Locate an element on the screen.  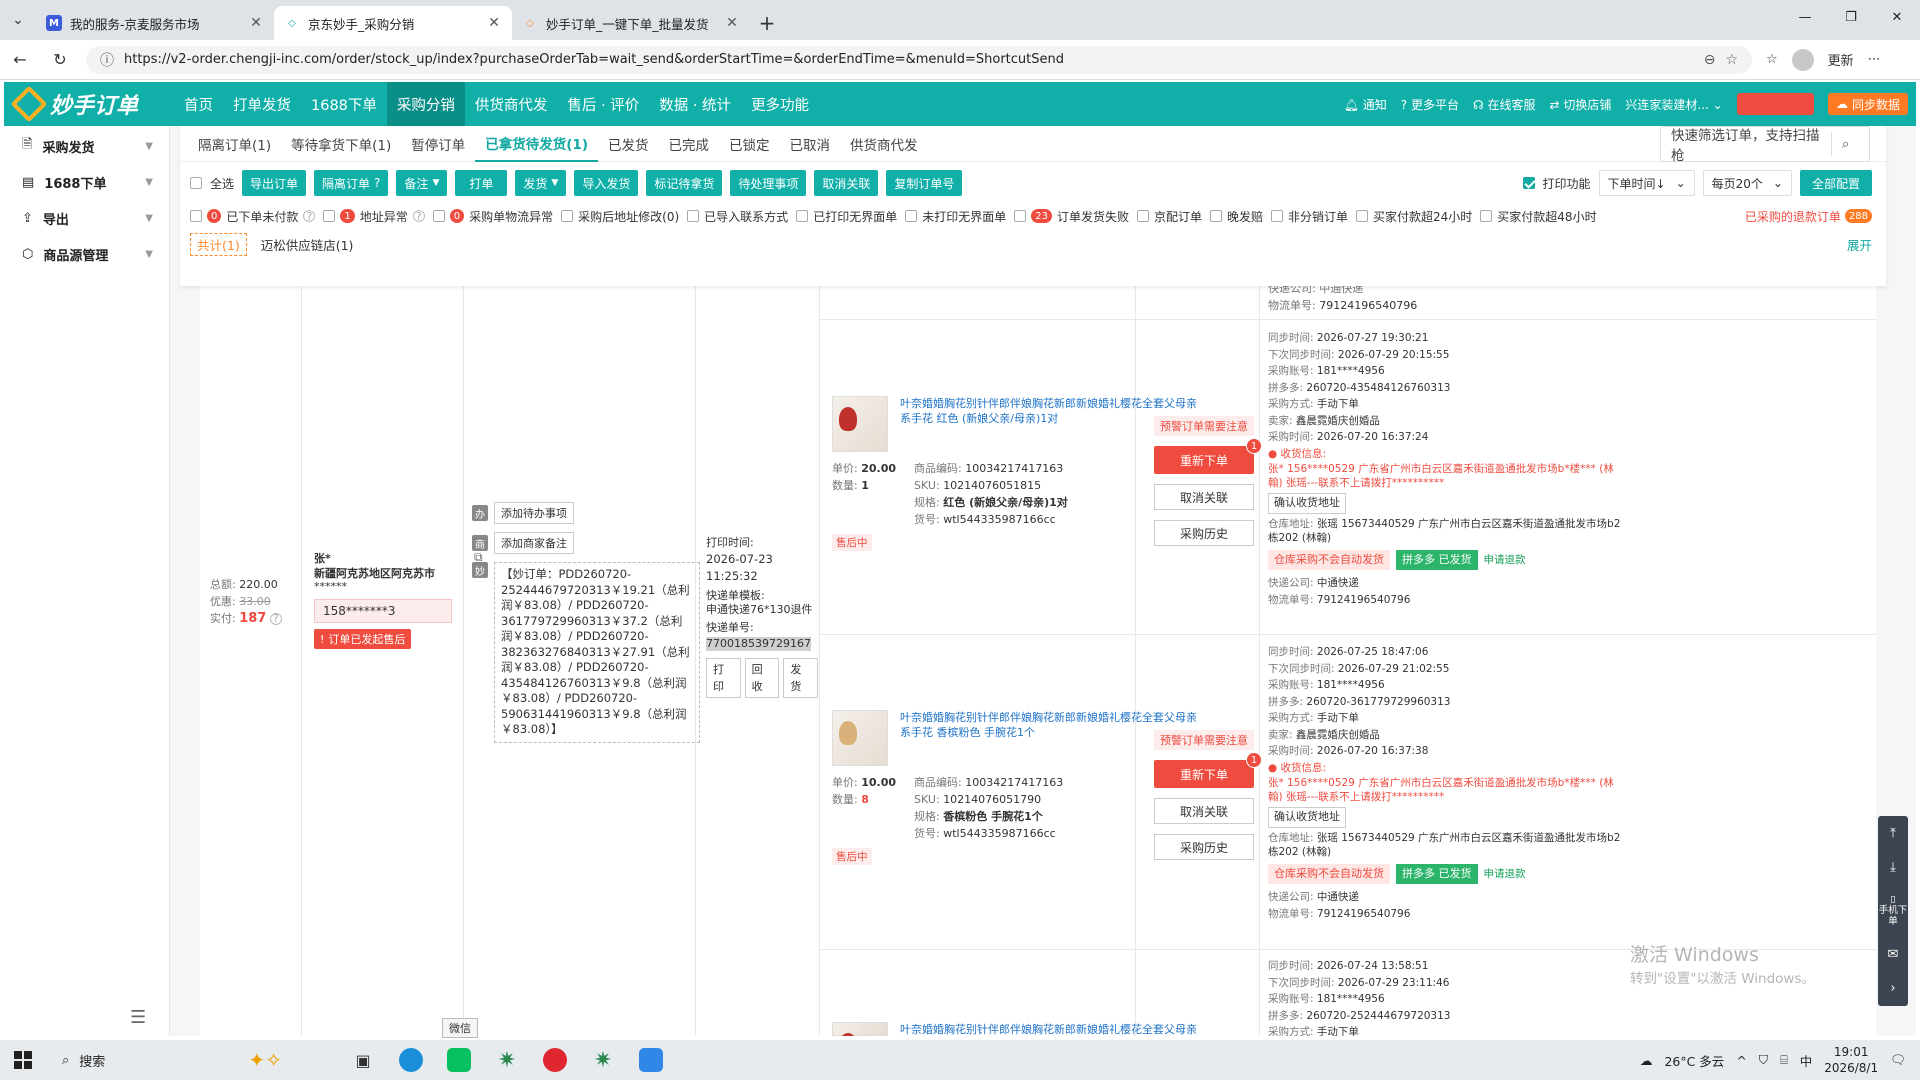
filter-ship-failed: 23 订单发货失败 is located at coordinates (1071, 216).